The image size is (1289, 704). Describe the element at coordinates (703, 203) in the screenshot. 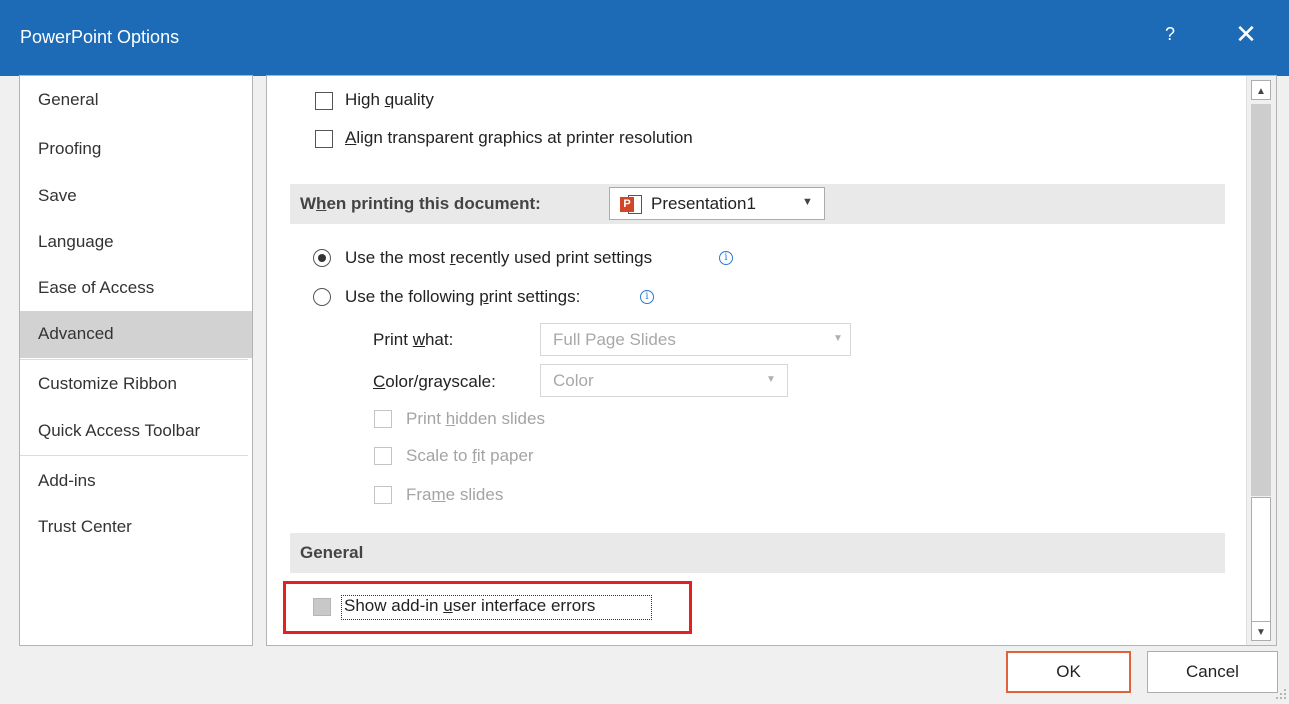

I see `document-select-value: Presentation1` at that location.